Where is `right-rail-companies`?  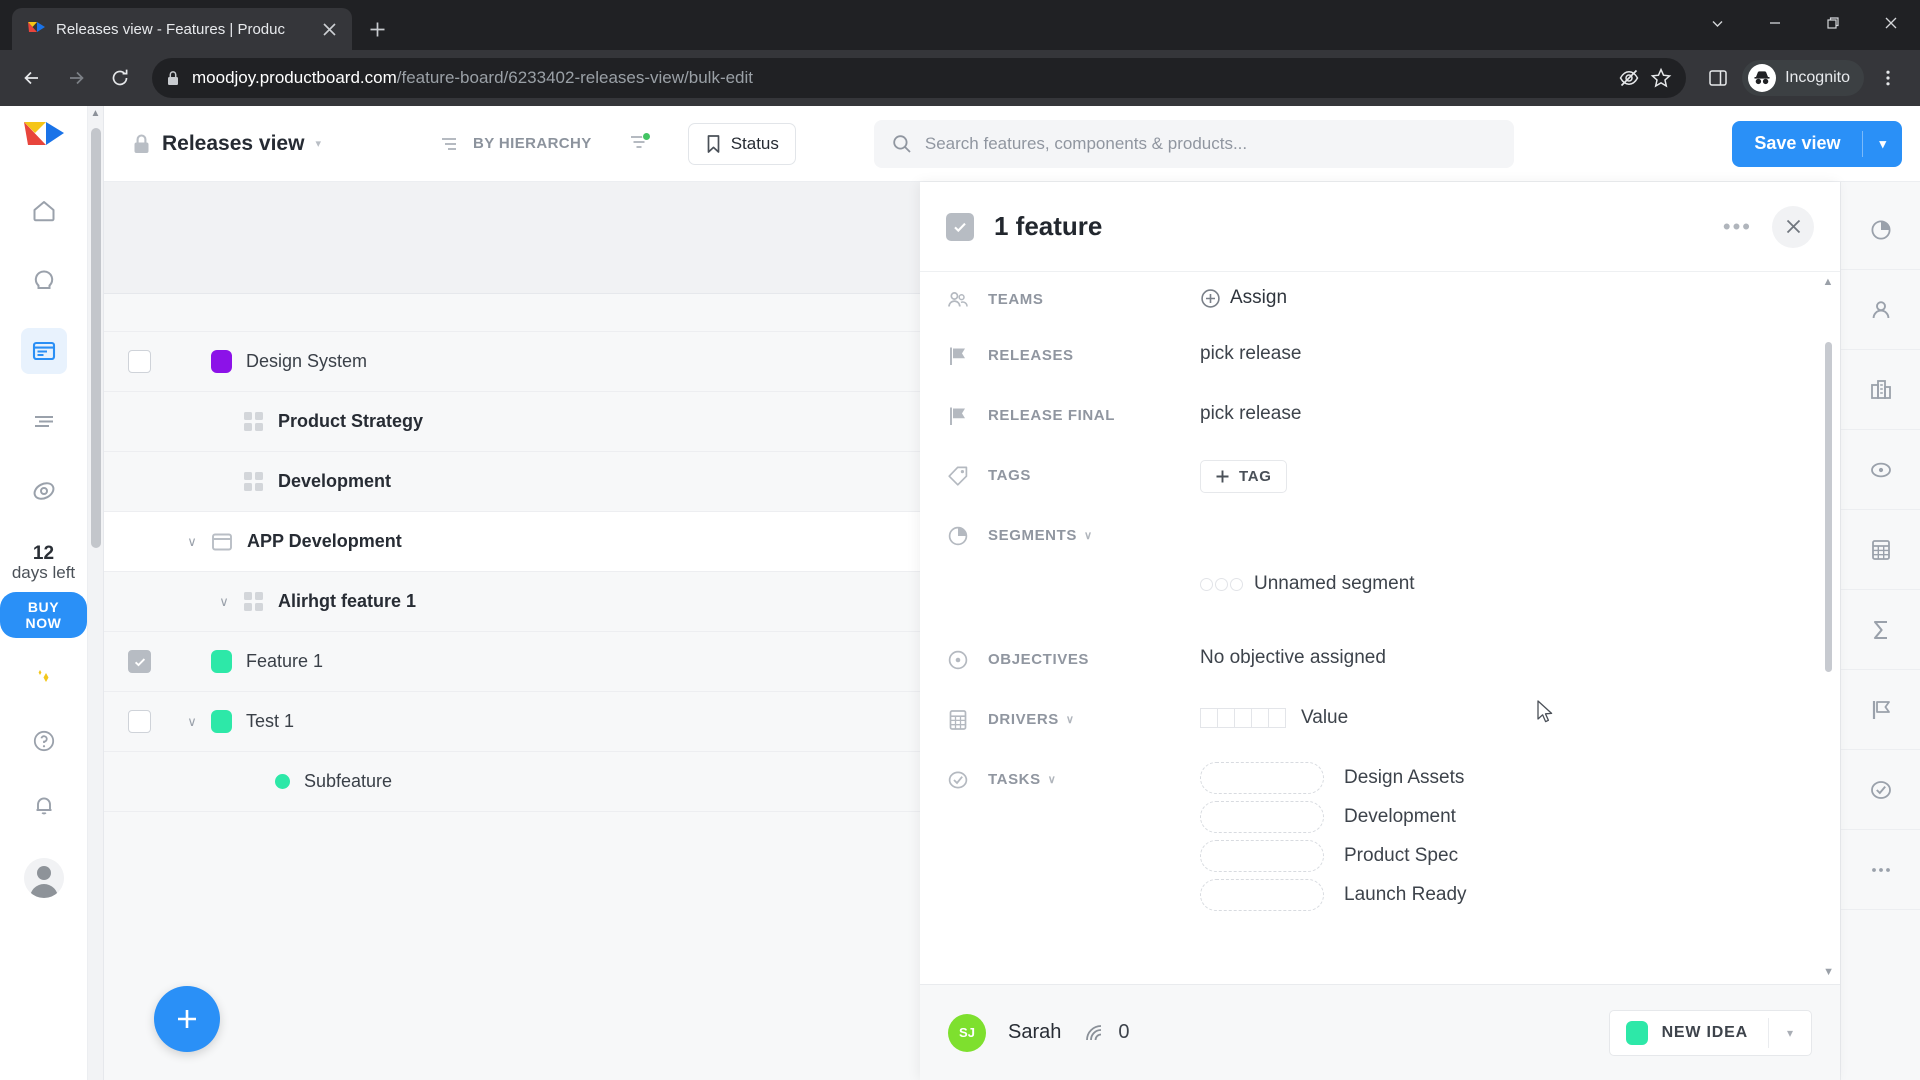
right-rail-companies is located at coordinates (1880, 390).